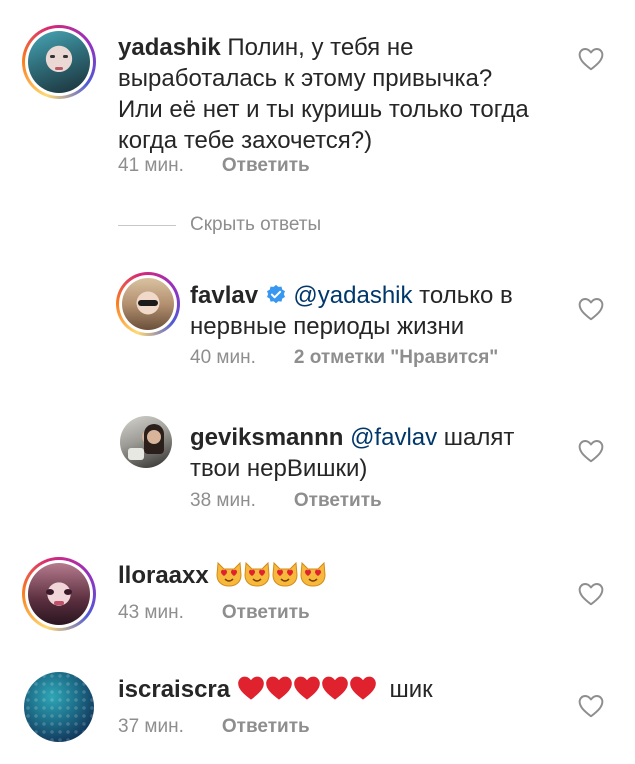  What do you see at coordinates (214, 166) in the screenshot?
I see `comment-meta: 41 мин. Ответить` at bounding box center [214, 166].